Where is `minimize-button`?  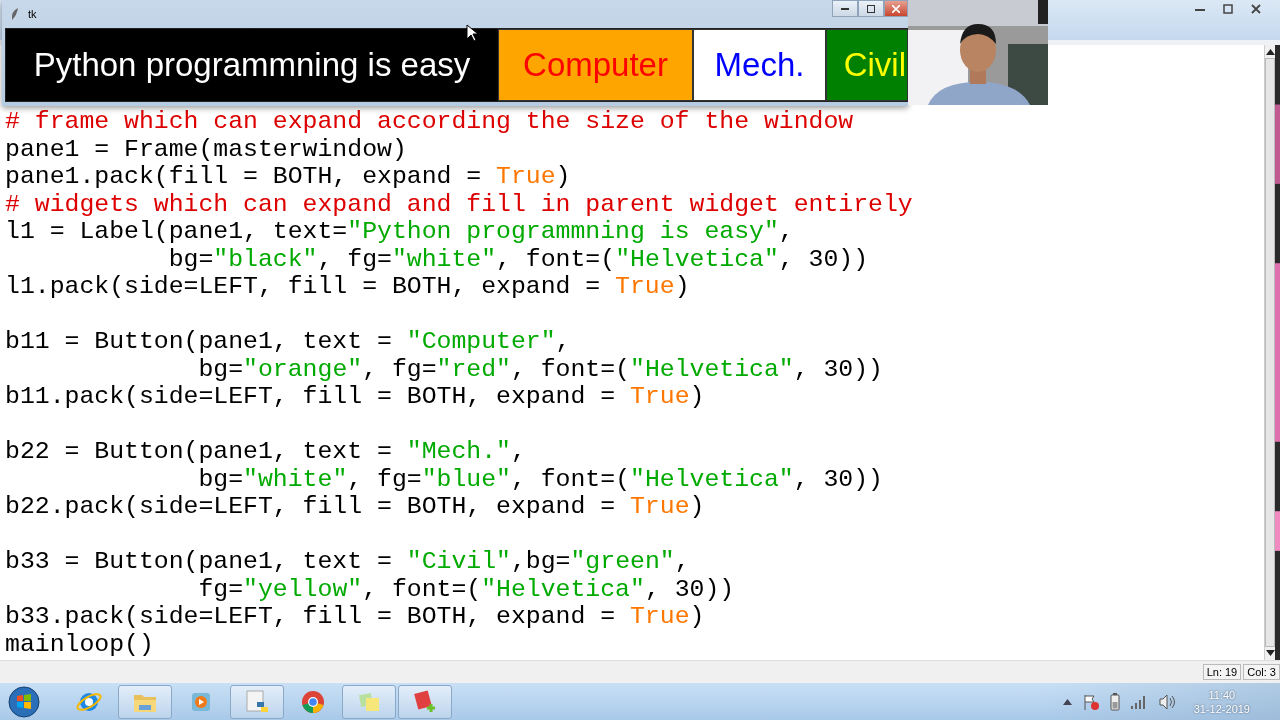
minimize-button is located at coordinates (845, 8).